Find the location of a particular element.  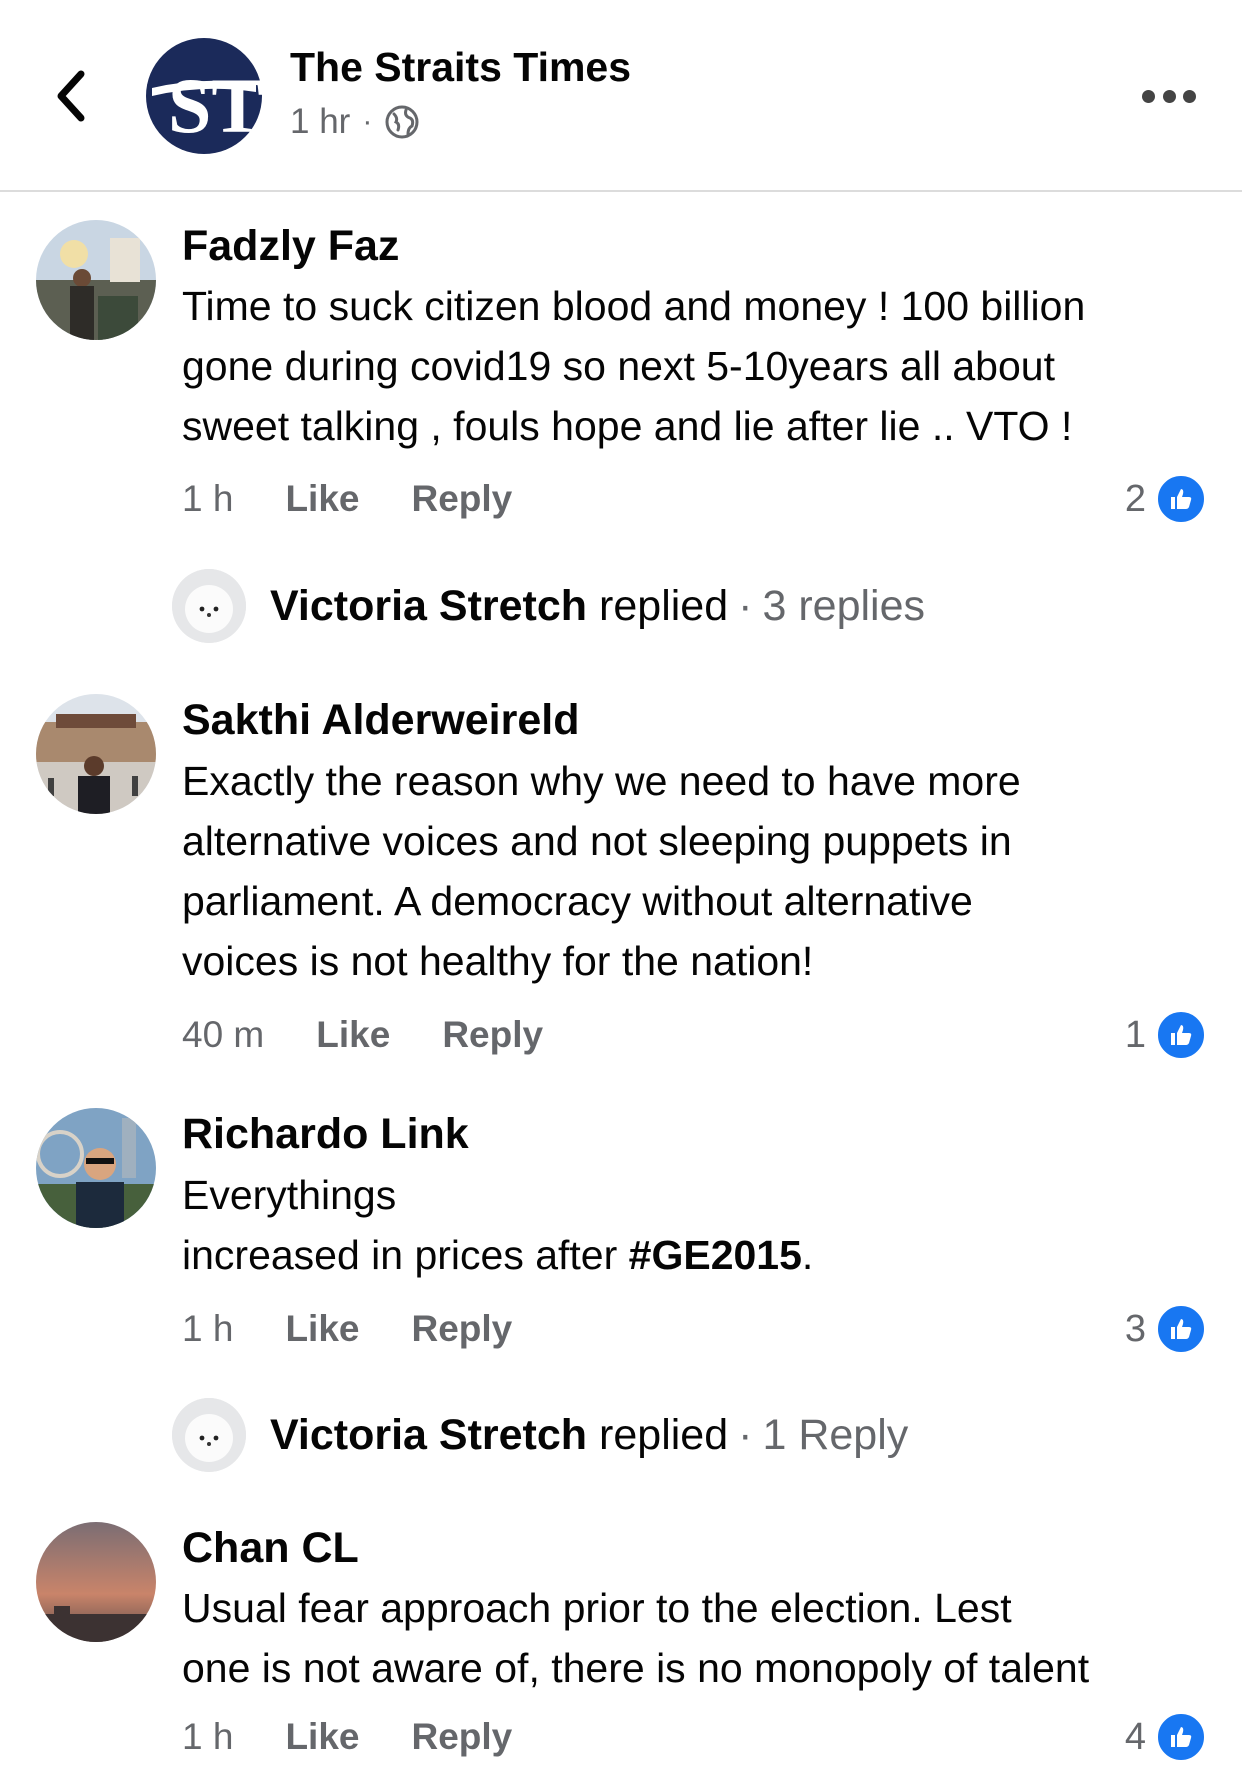

reaction-count: 3 is located at coordinates (1135, 1328).